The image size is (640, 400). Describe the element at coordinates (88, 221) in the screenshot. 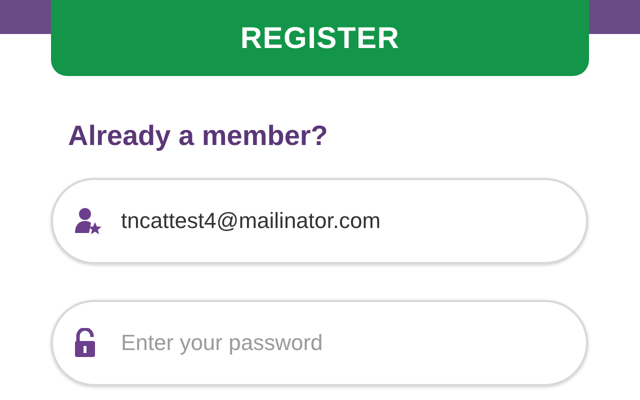

I see `user-star-icon` at that location.